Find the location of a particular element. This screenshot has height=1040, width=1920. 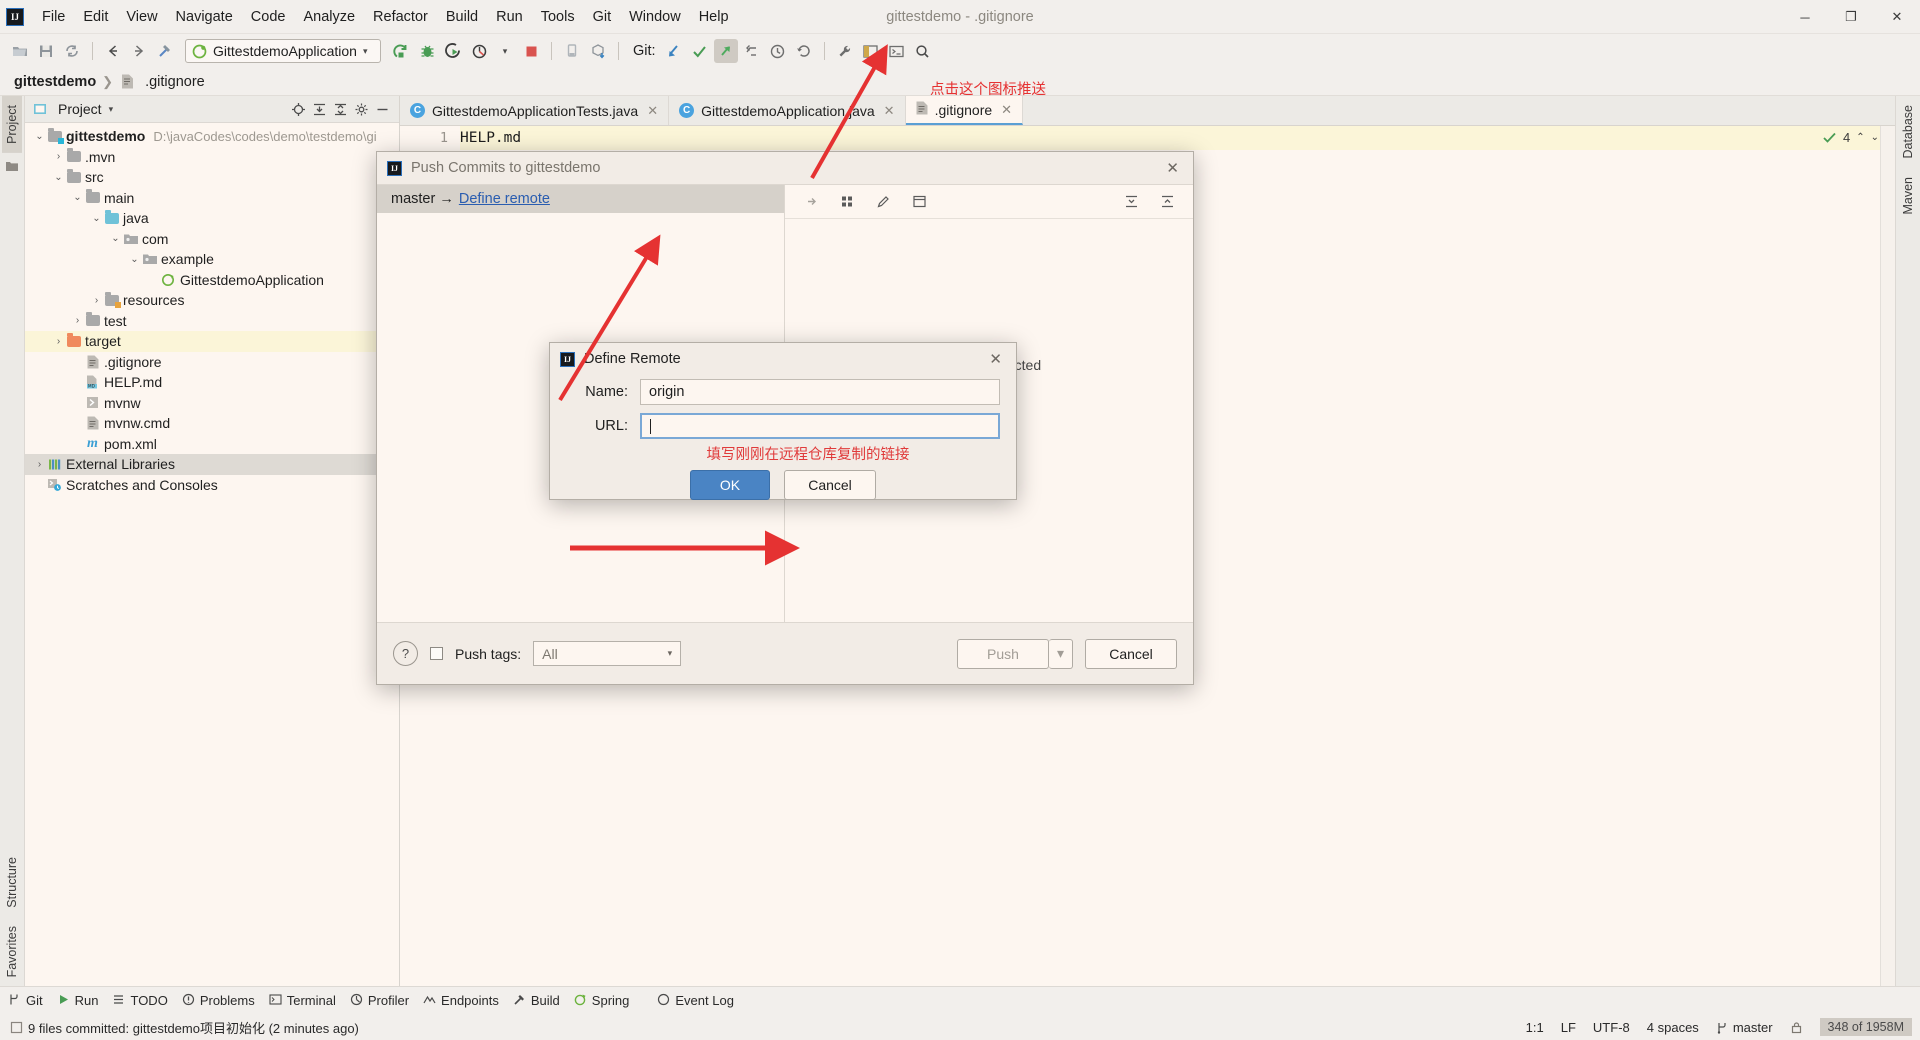

editor-tab-gittestdemoapplicationtests-java: C GittestdemoApplicationTests.java ✕ is located at coordinates (535, 110).